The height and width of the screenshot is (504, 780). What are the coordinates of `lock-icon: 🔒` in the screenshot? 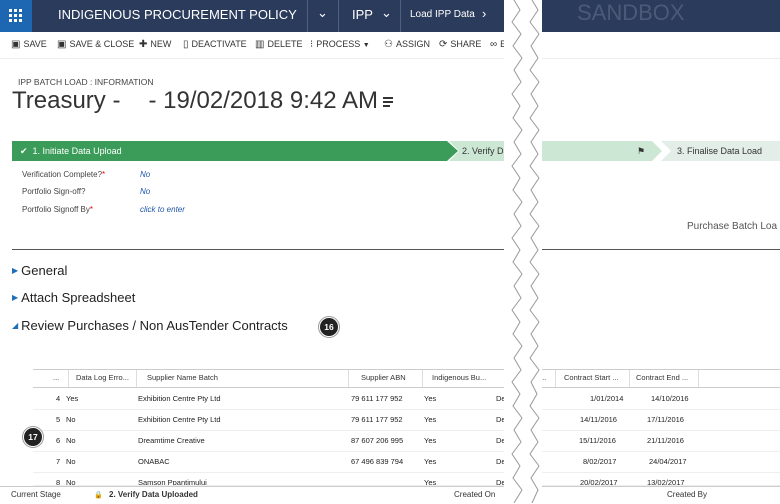 It's located at (98, 495).